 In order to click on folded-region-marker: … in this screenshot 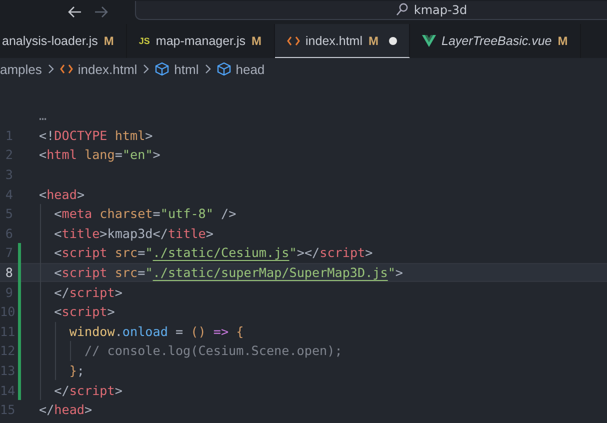, I will do `click(43, 116)`.